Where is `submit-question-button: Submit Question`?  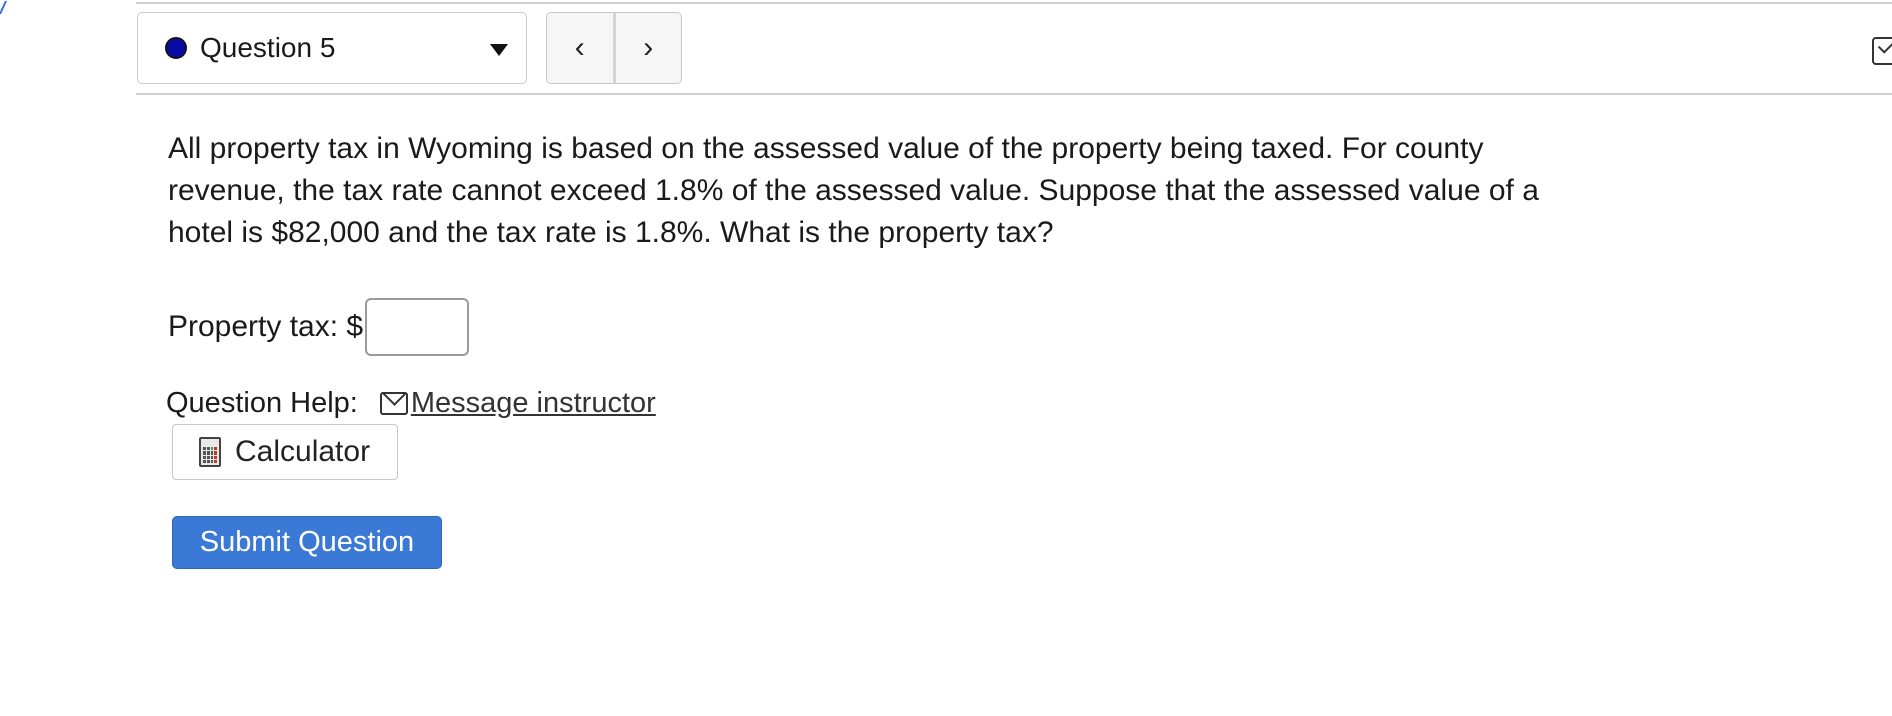 submit-question-button: Submit Question is located at coordinates (307, 542).